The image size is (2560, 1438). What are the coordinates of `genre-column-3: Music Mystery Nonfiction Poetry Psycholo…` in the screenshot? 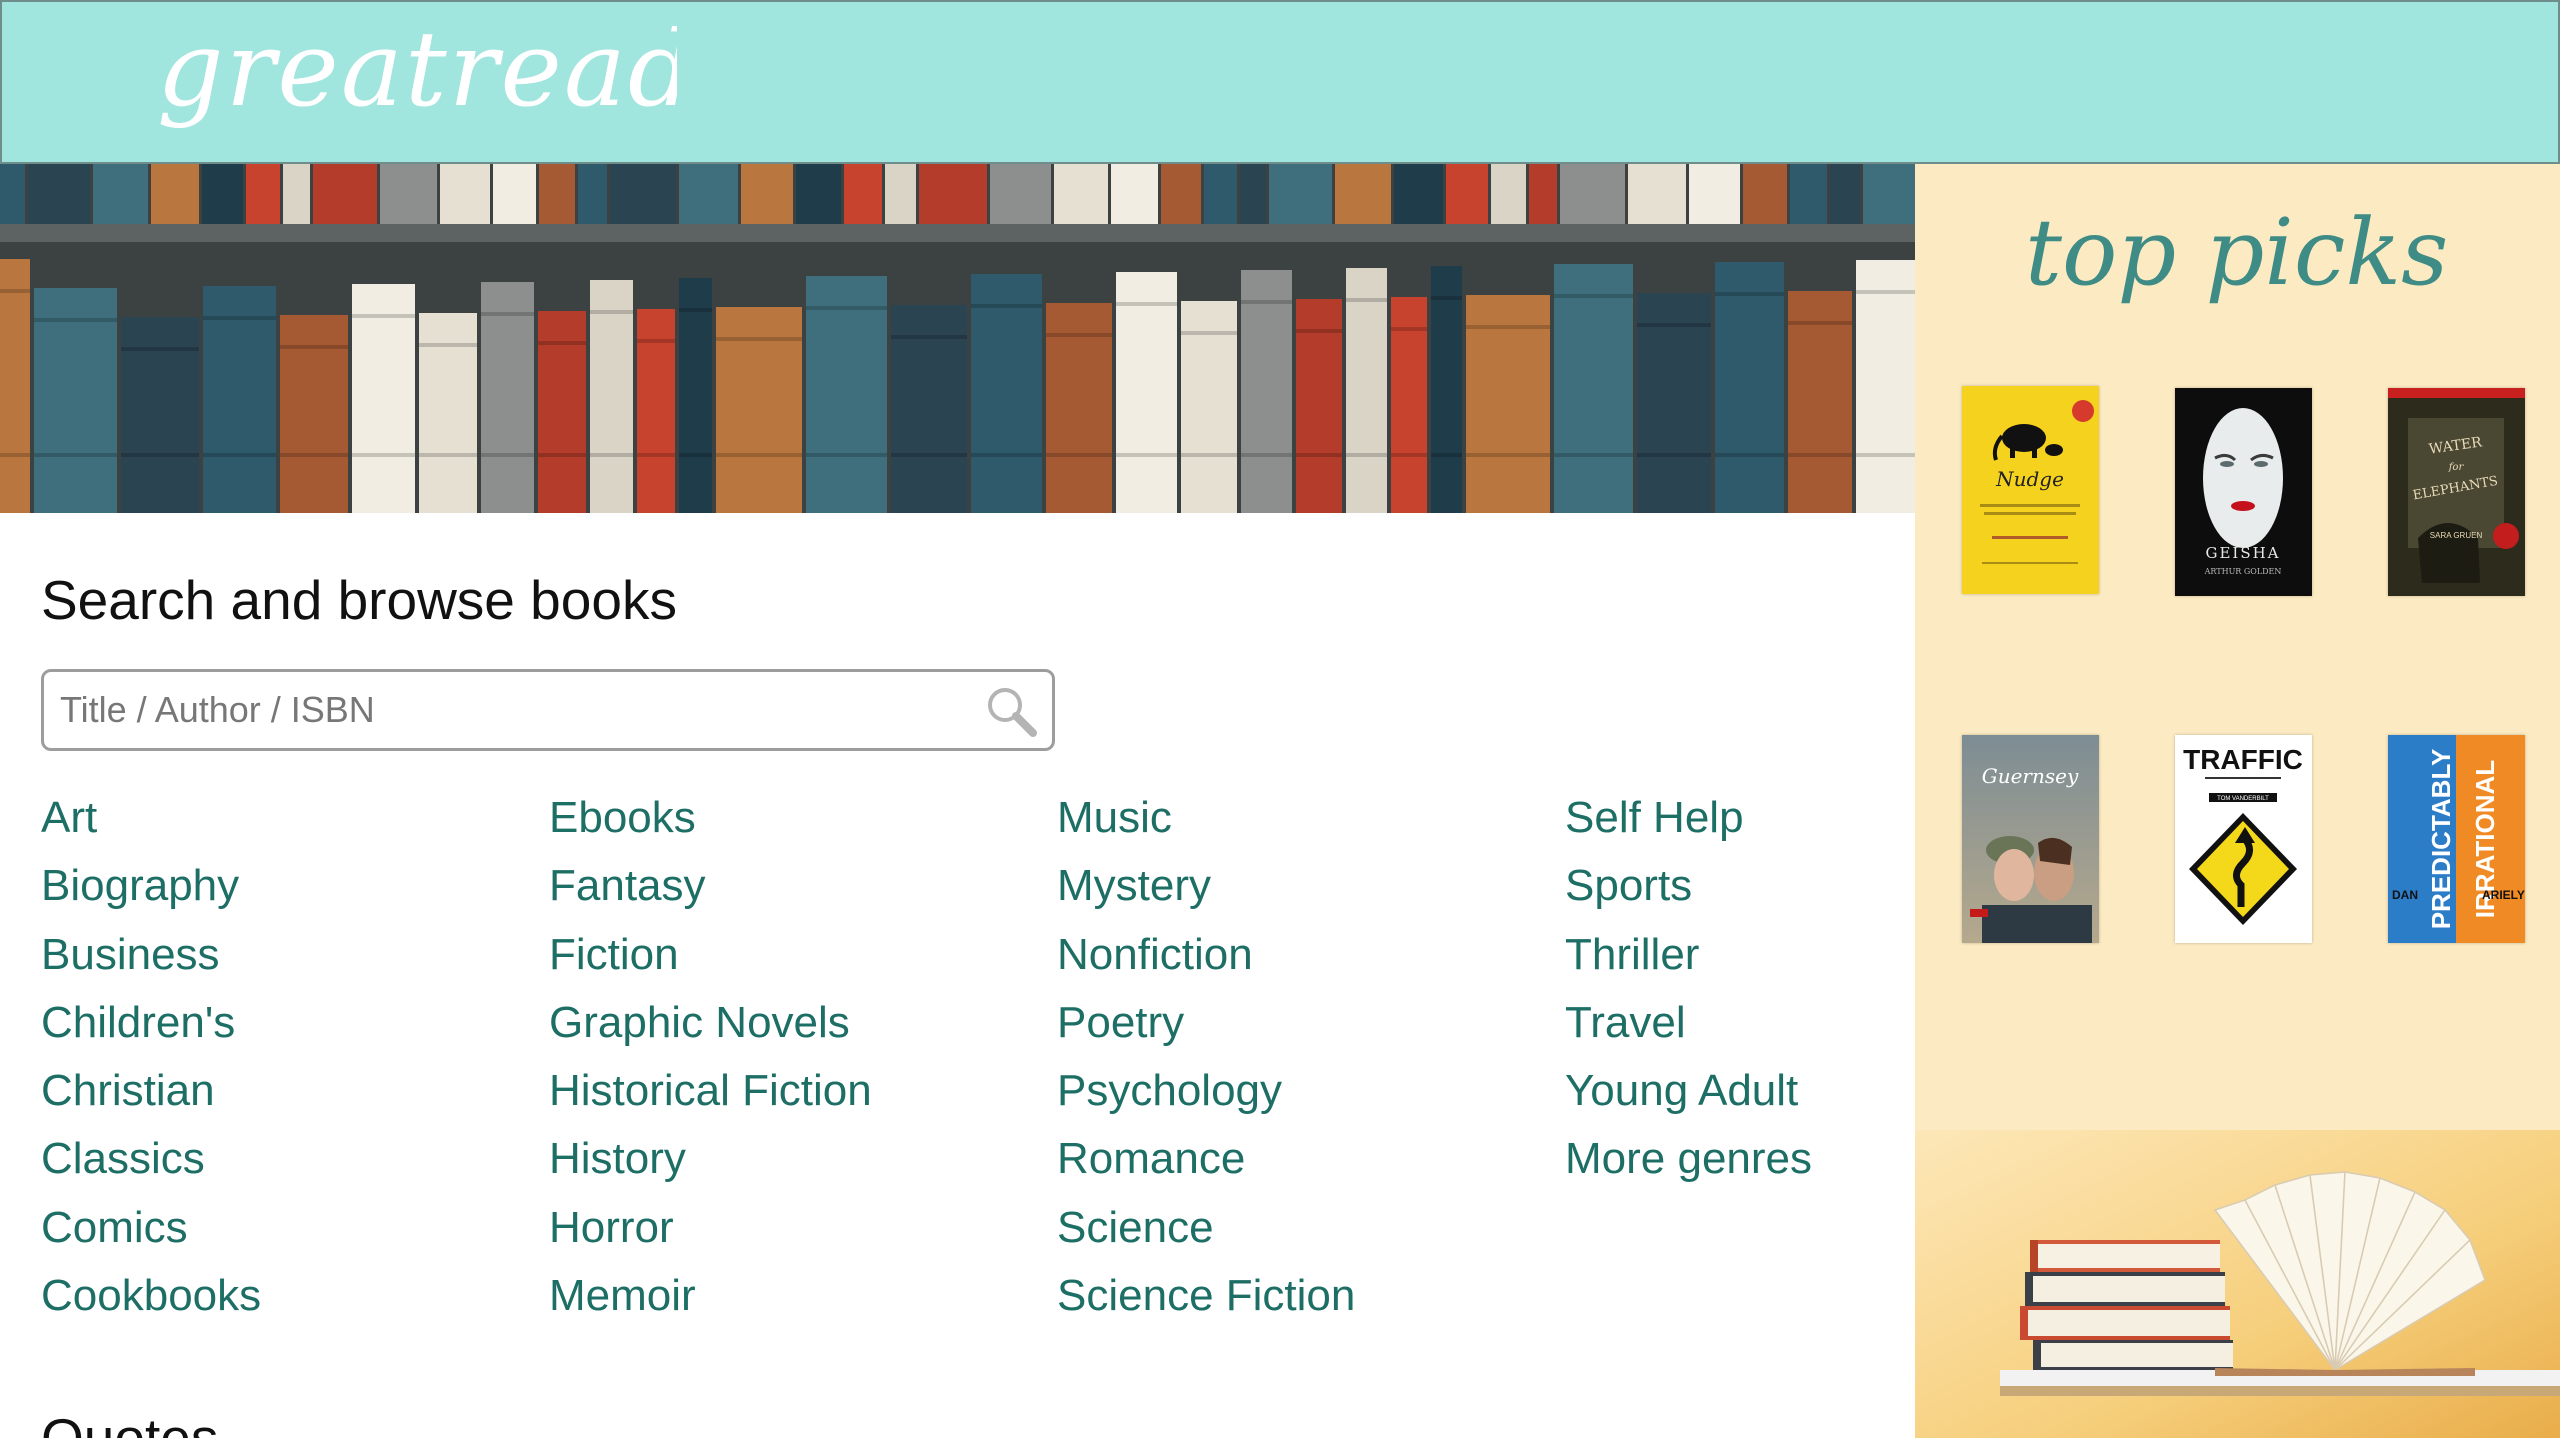 It's located at (1307, 1063).